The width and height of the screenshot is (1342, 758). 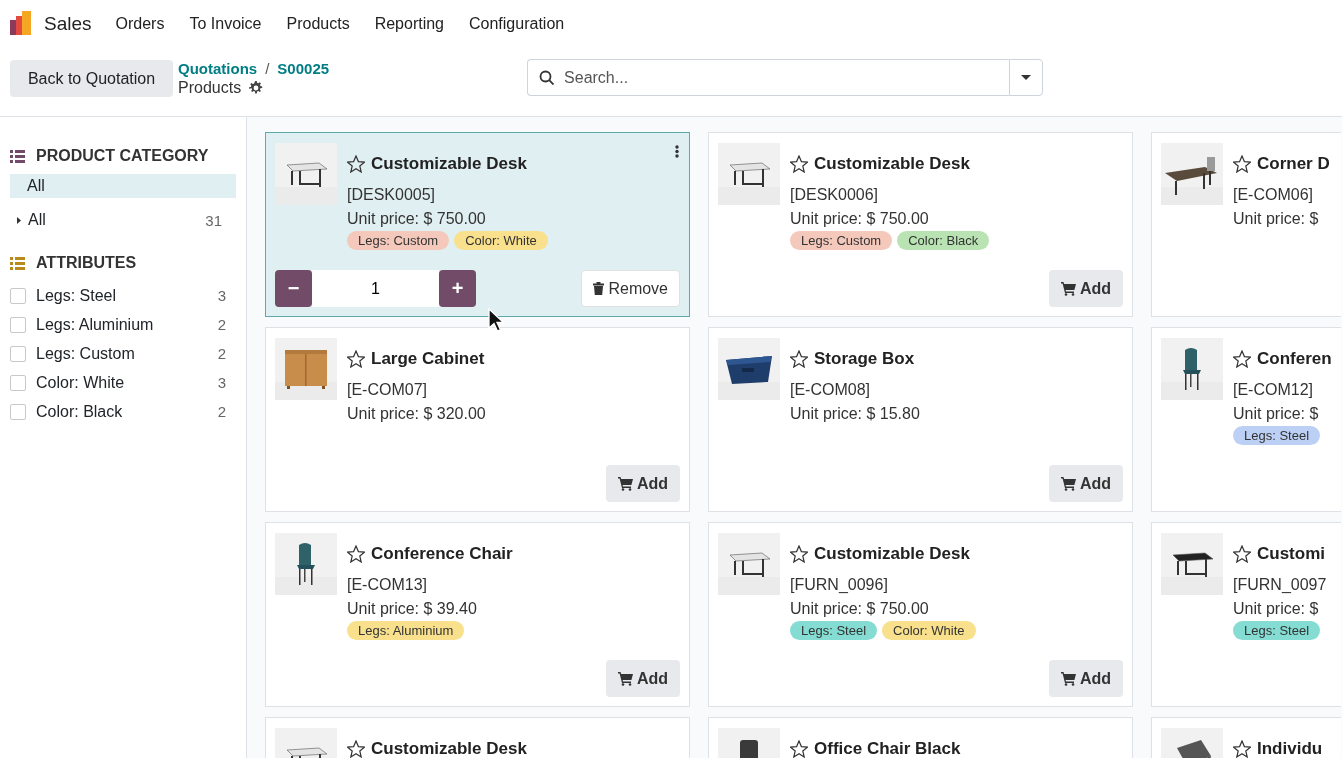 What do you see at coordinates (122, 156) in the screenshot?
I see `section-title: PRODUCT CATEGORY` at bounding box center [122, 156].